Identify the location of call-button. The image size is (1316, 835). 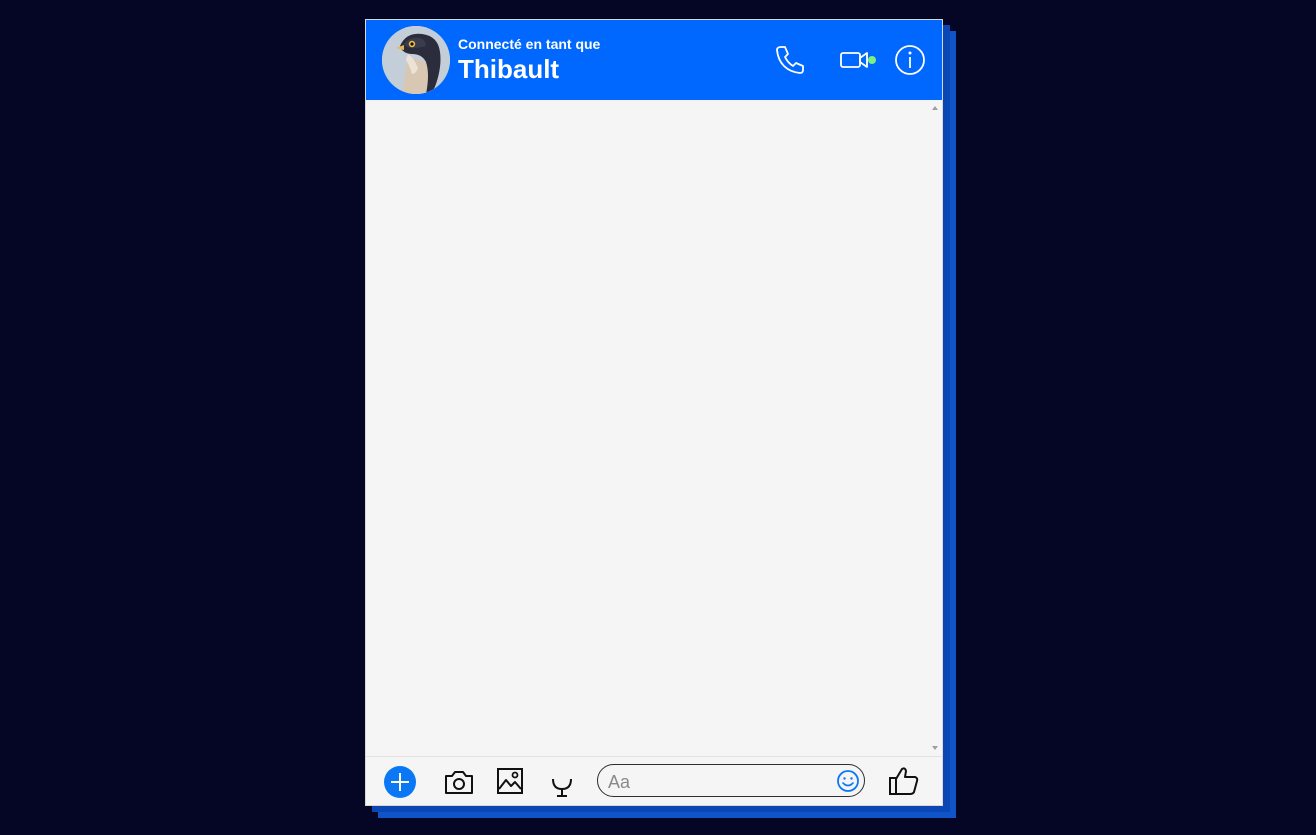
(790, 60).